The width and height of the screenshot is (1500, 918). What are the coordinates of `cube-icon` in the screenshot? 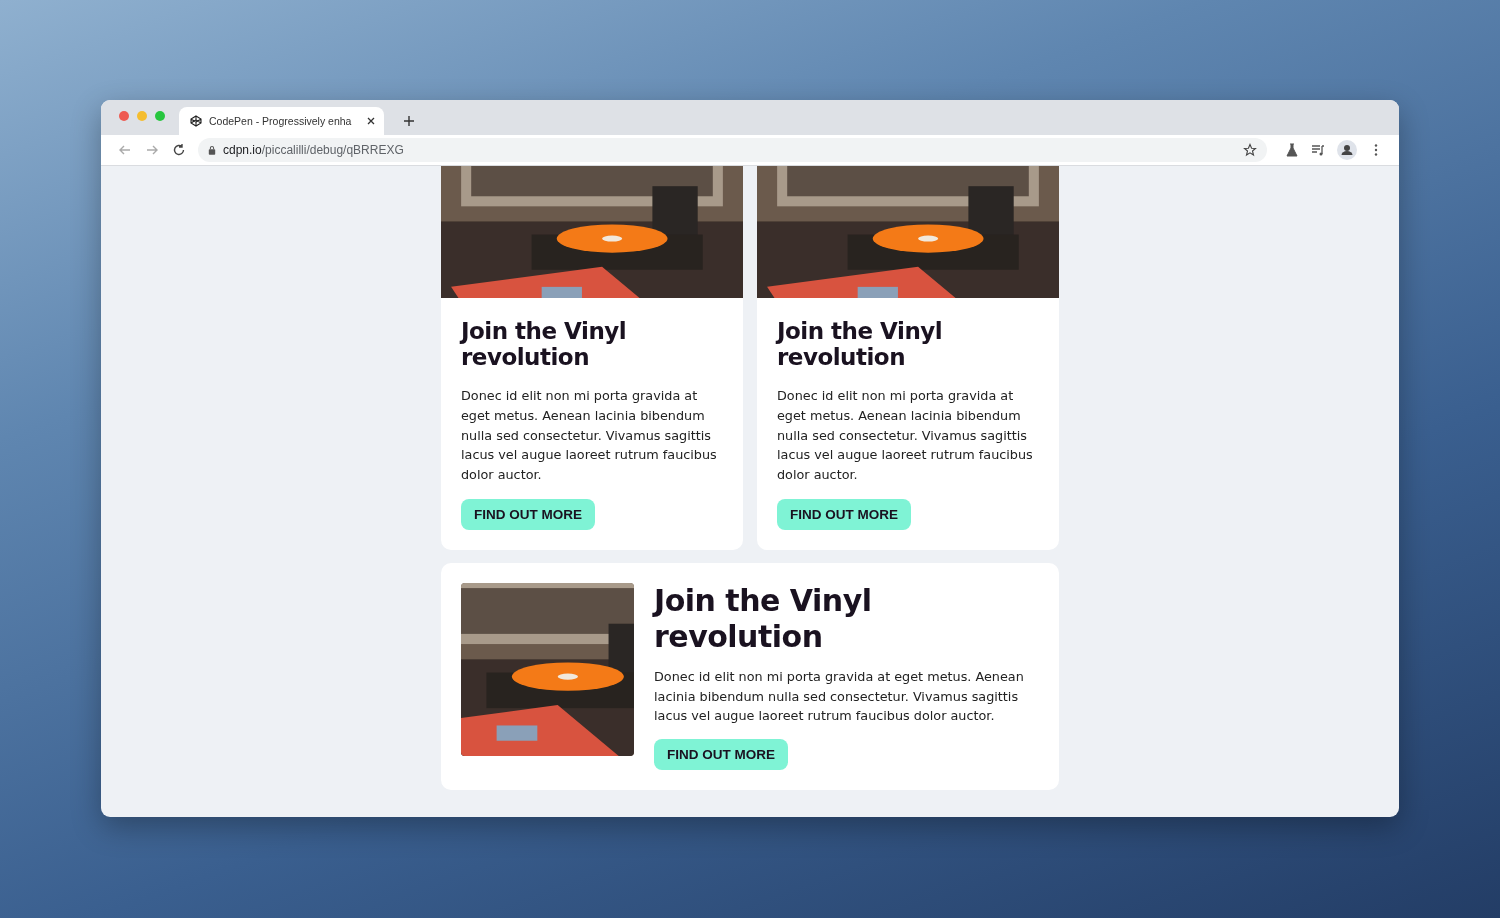 It's located at (196, 121).